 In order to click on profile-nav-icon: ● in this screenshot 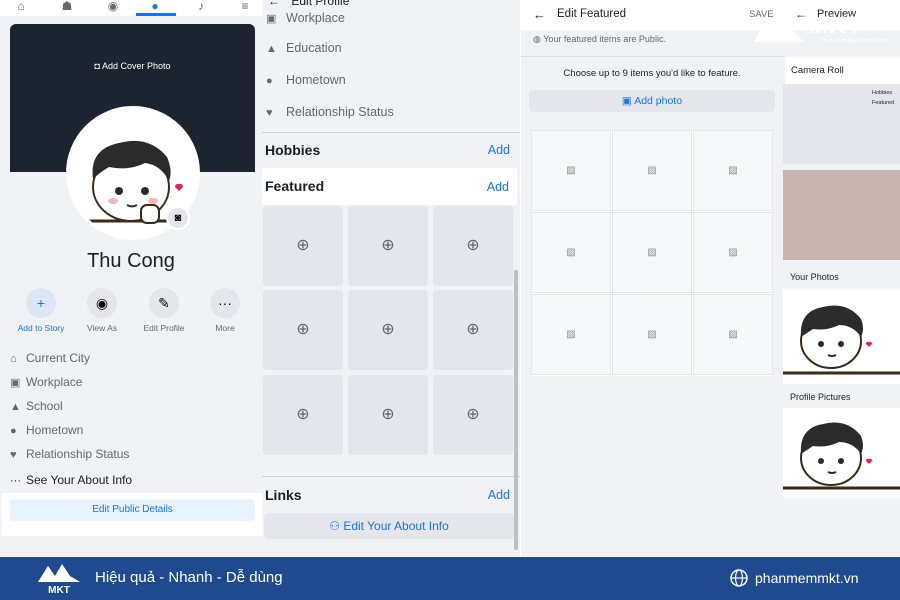, I will do `click(155, 6)`.